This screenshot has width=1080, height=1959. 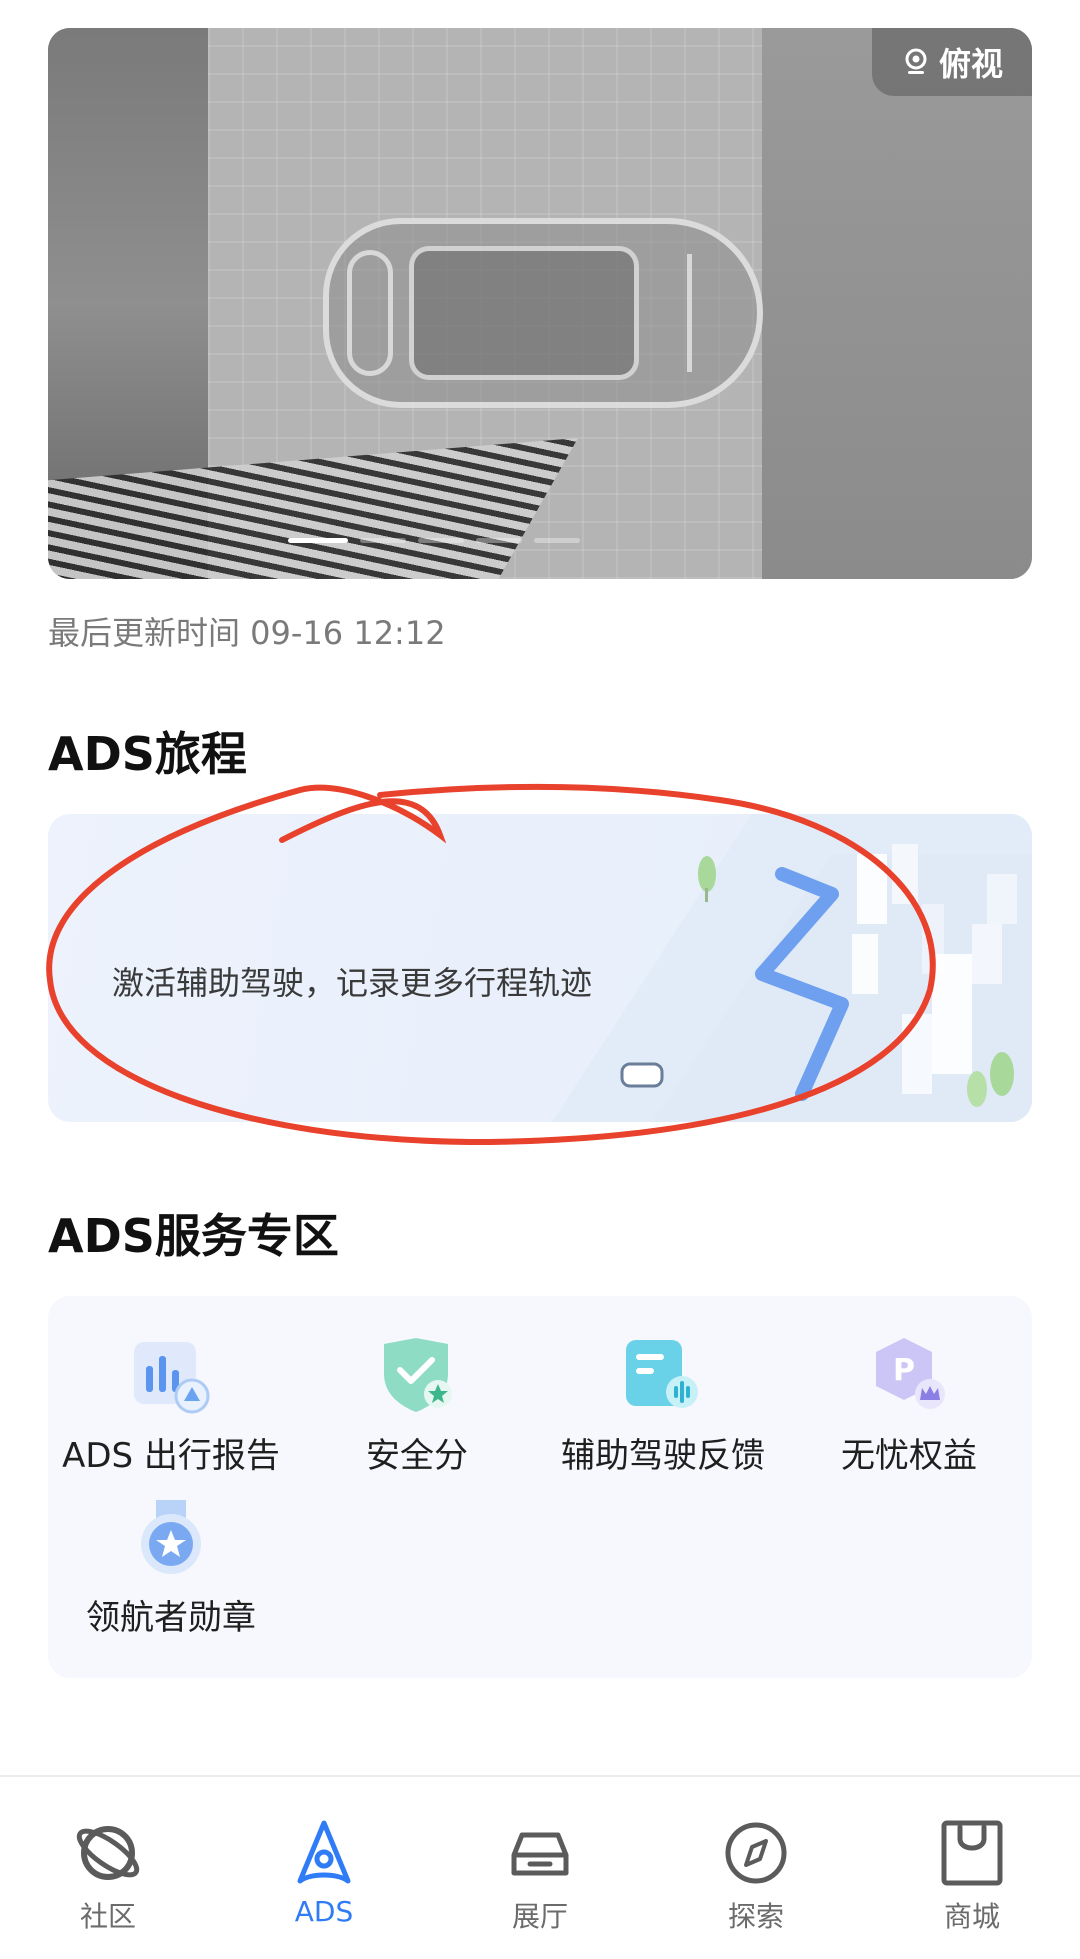 I want to click on view-mode-label: 俯视, so click(x=970, y=64).